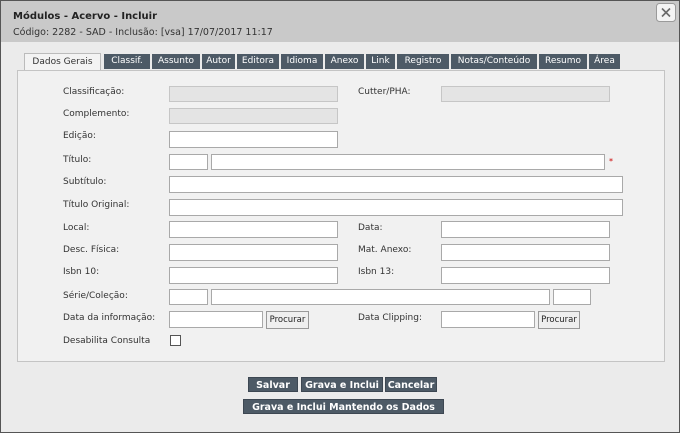 The height and width of the screenshot is (433, 680). I want to click on classificacao-field, so click(253, 94).